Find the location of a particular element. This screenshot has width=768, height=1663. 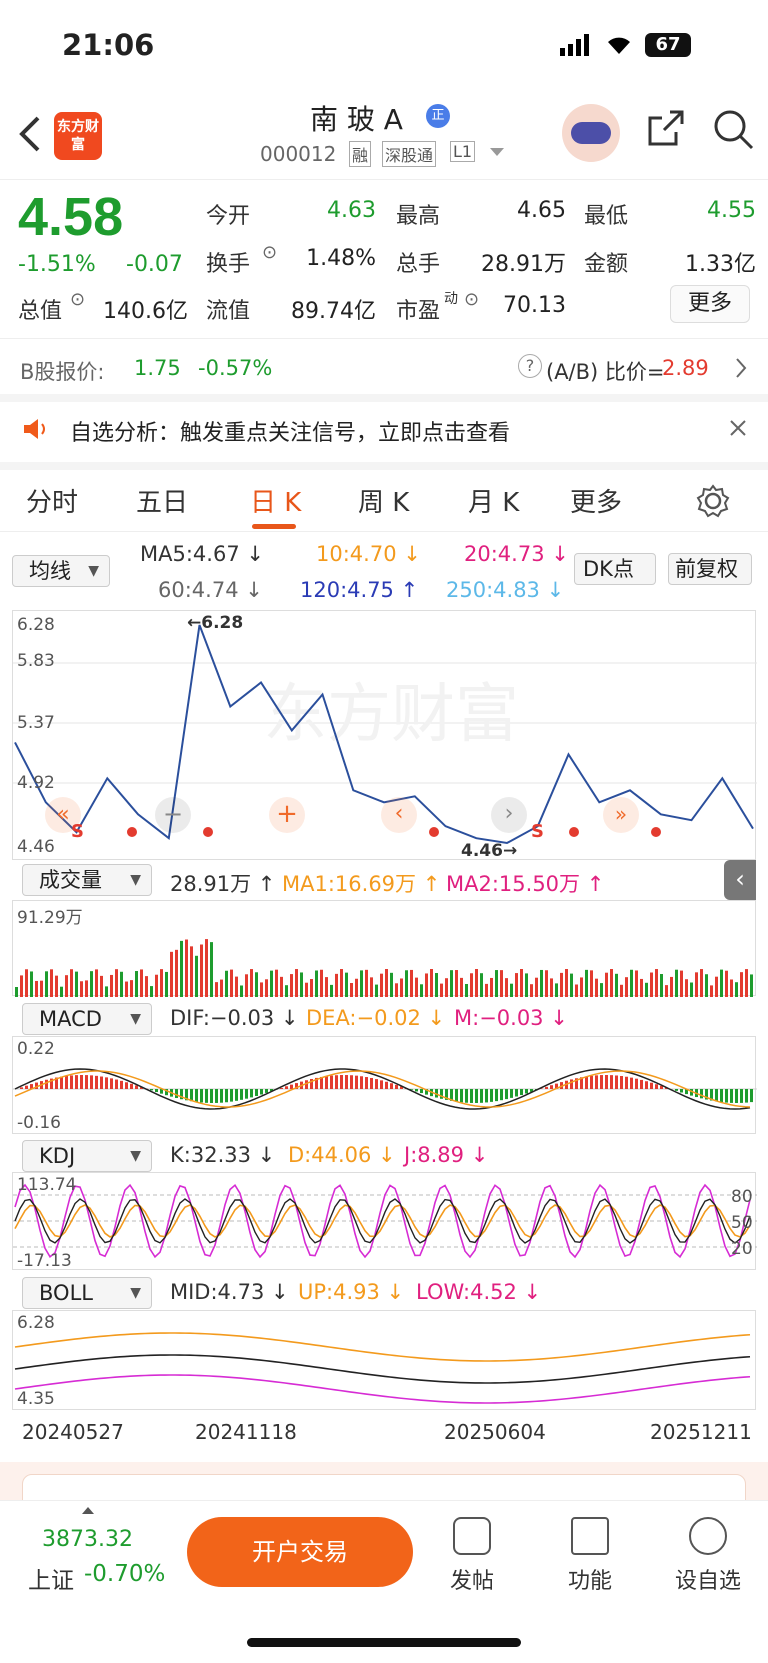

adjust-button: 前复权 is located at coordinates (710, 569).